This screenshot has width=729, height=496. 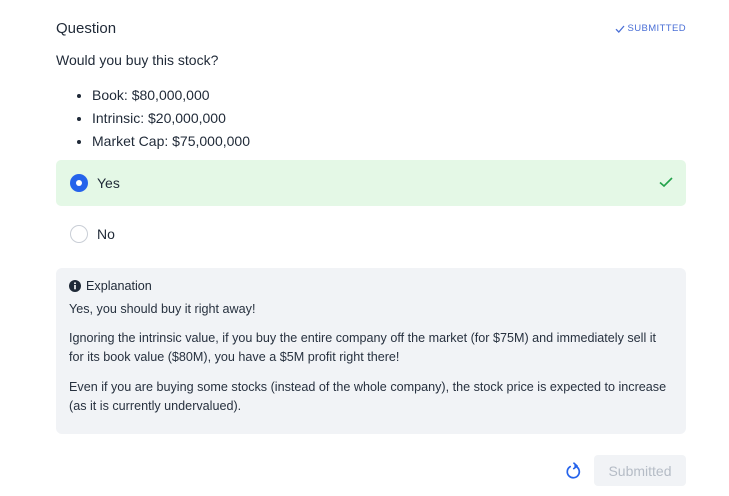 What do you see at coordinates (75, 286) in the screenshot?
I see `info-icon` at bounding box center [75, 286].